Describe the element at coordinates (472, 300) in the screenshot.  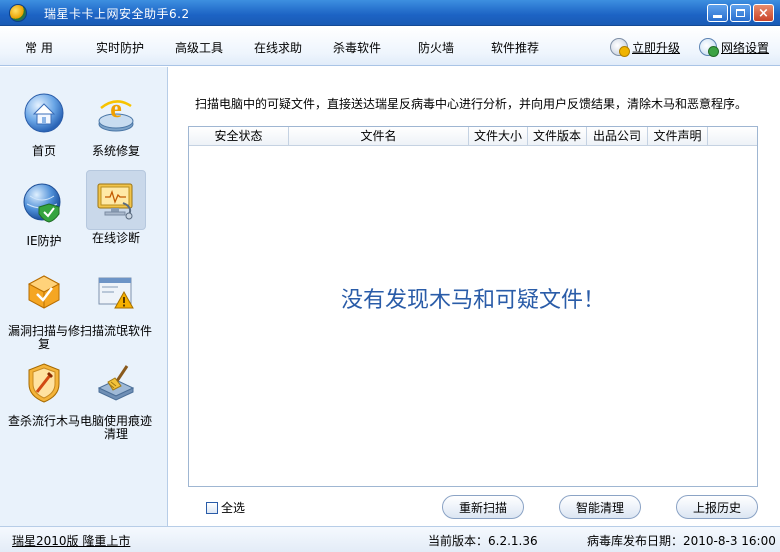
I see `empty-result-message: 没有发现木马和可疑文件！` at that location.